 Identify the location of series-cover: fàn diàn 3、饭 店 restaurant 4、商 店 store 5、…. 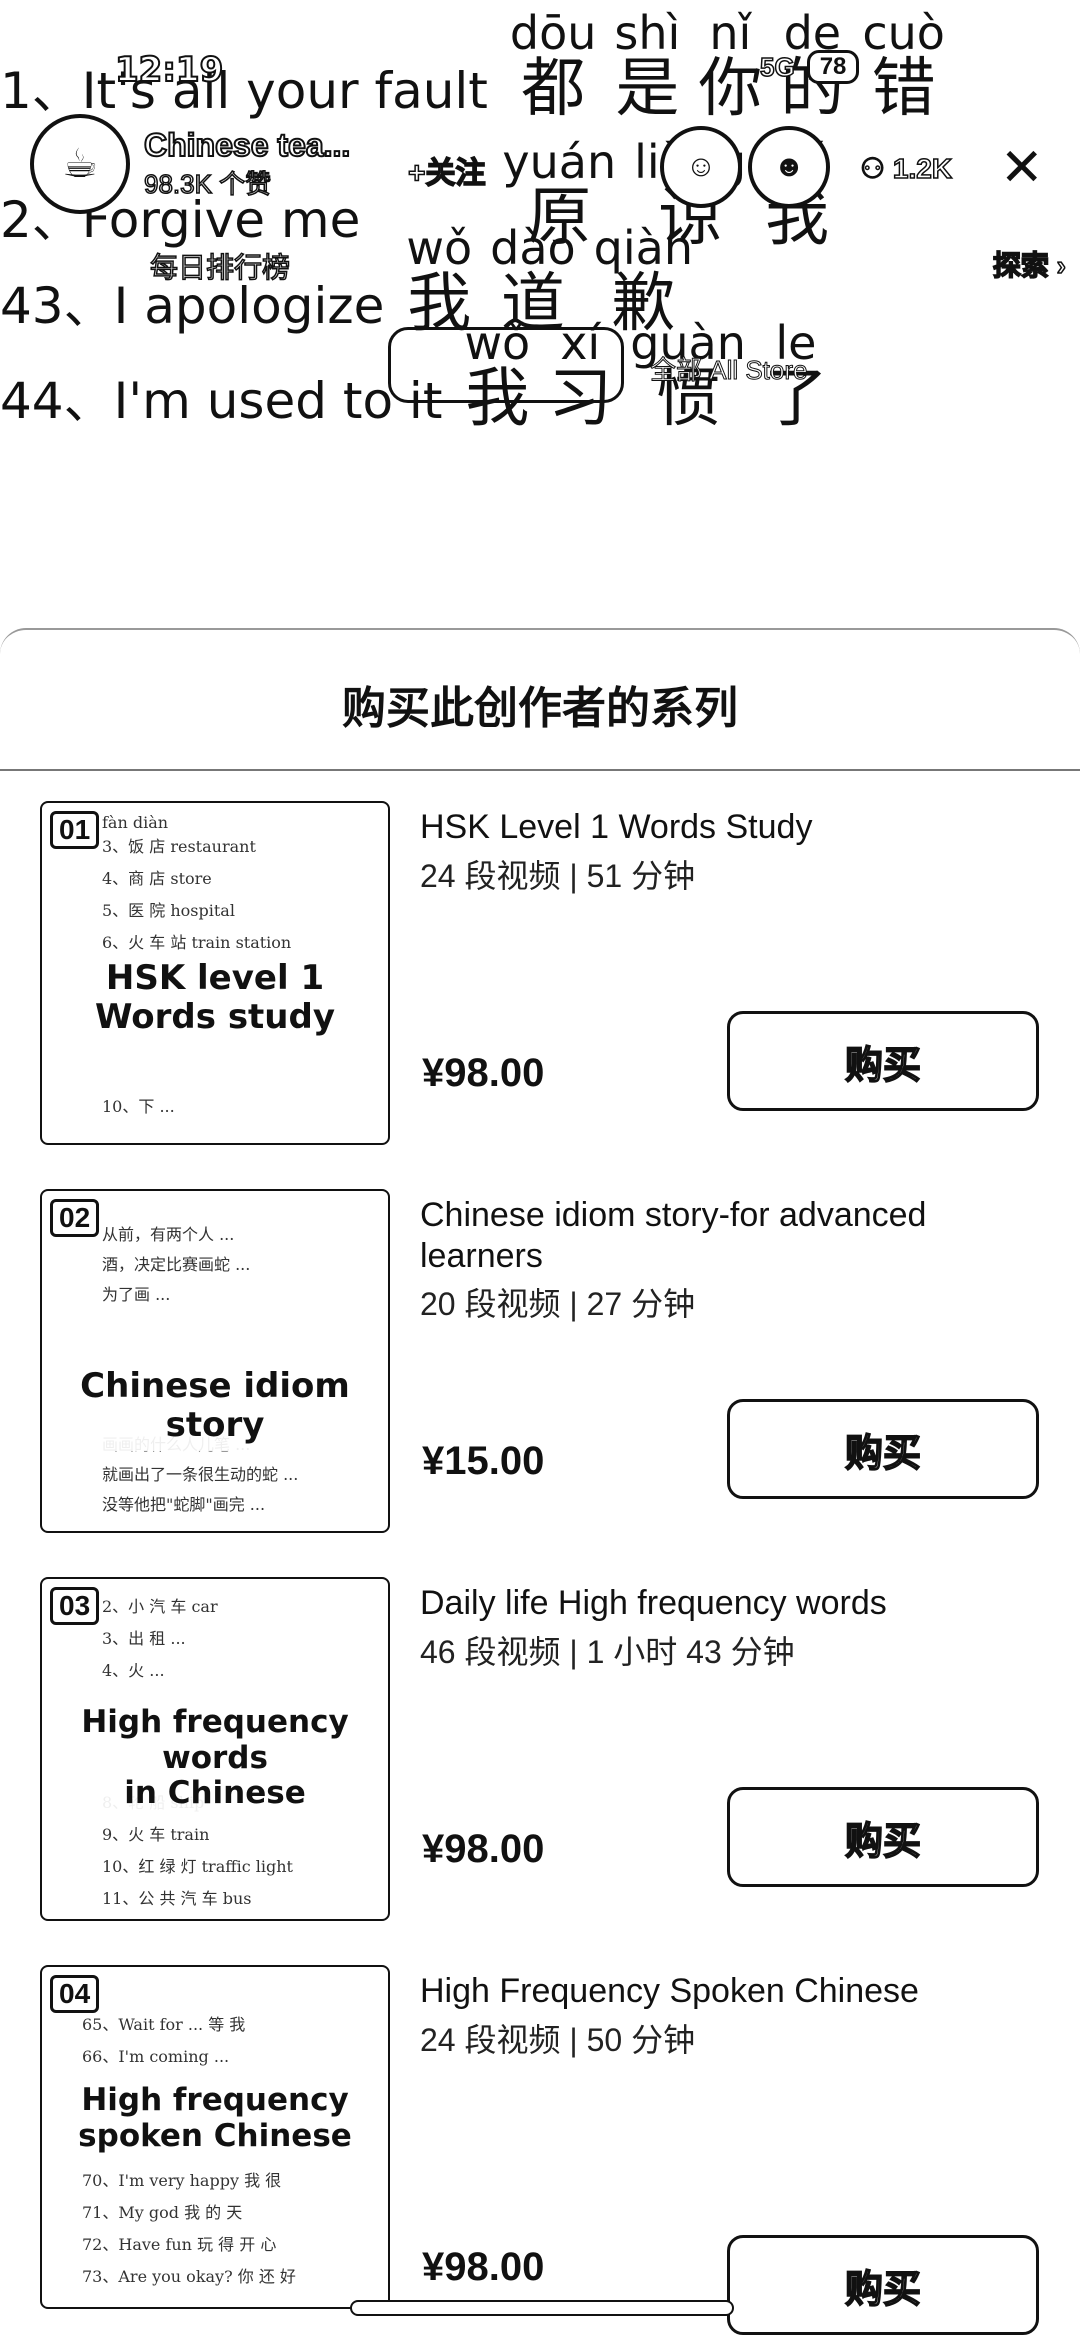
(215, 973).